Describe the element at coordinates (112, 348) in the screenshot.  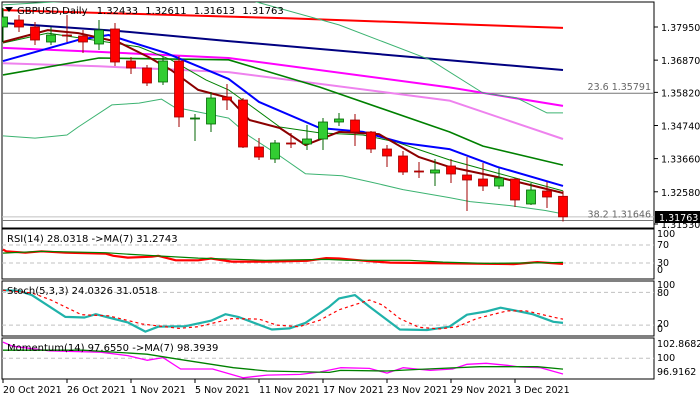
I see `momentum-title: Momentum(14) 97.6550 ->MA(7) 98.3939` at that location.